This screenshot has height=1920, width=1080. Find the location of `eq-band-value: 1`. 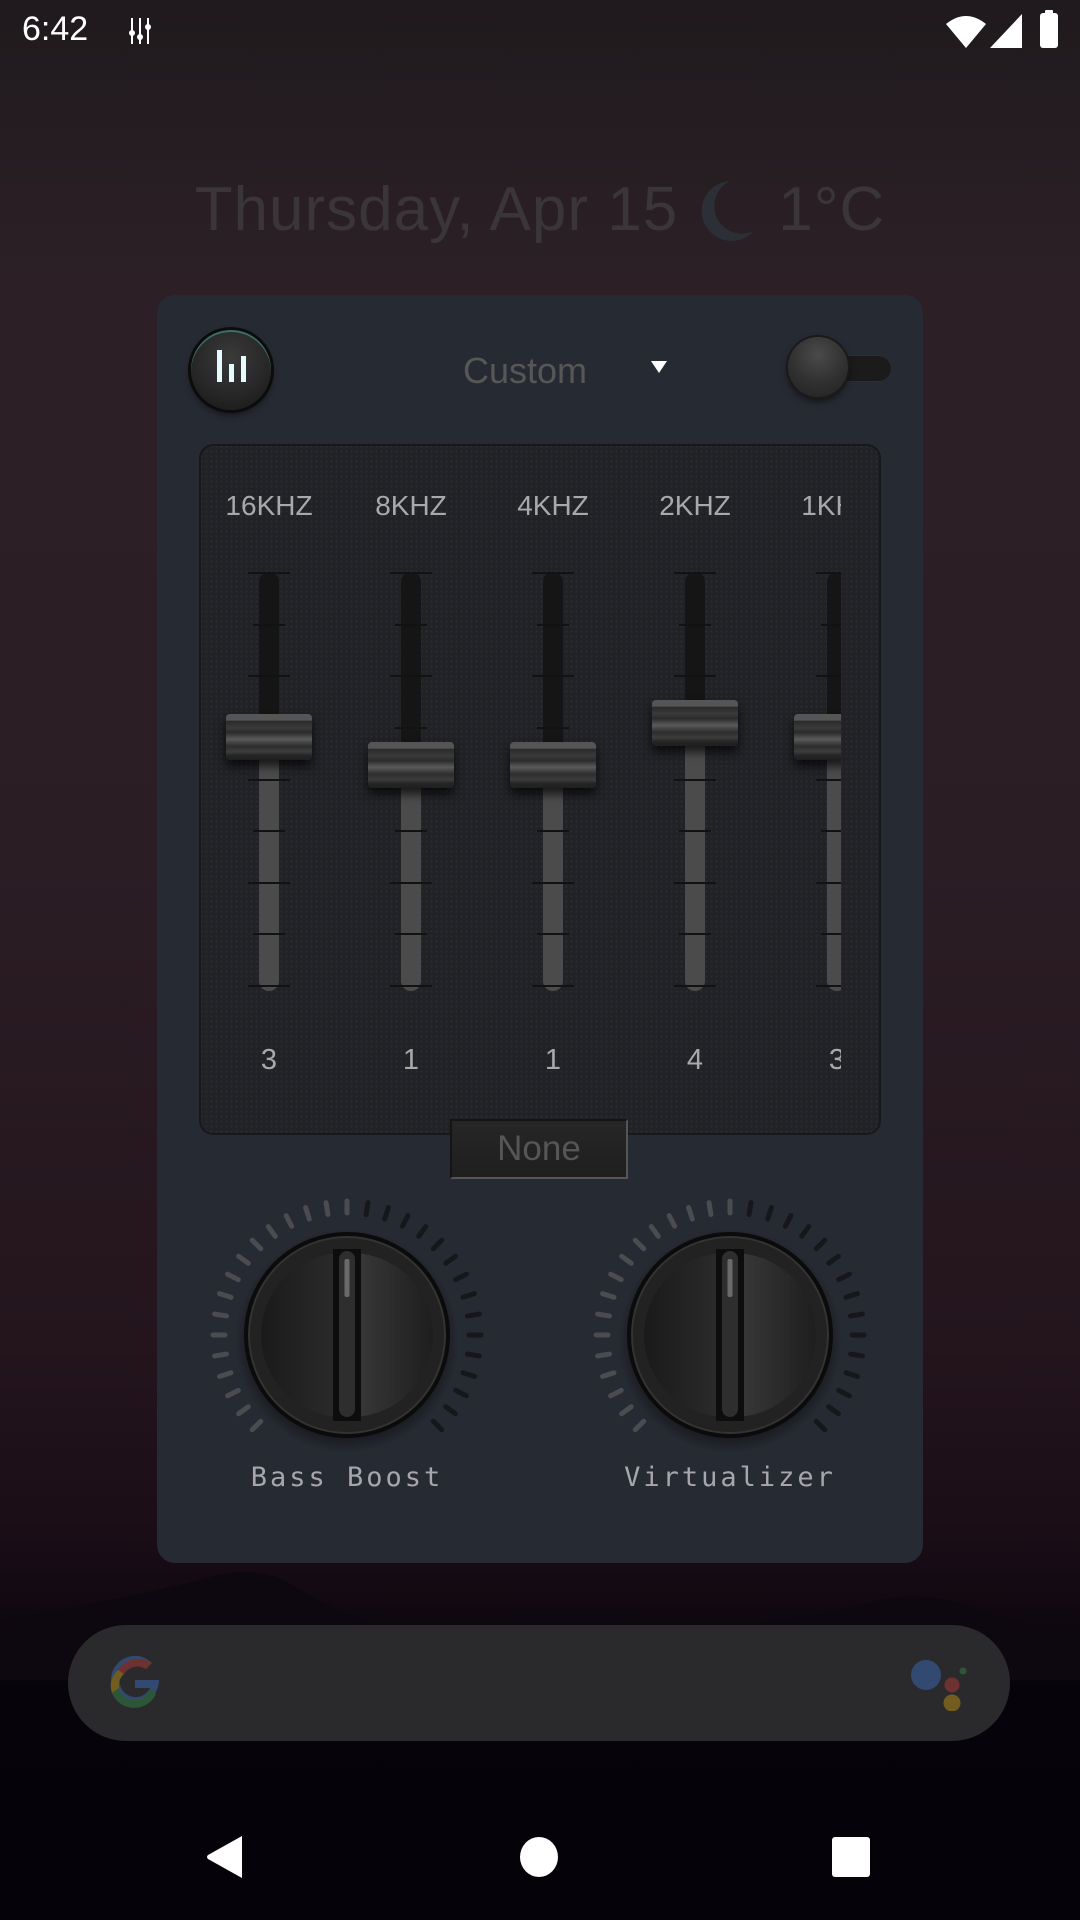

eq-band-value: 1 is located at coordinates (411, 1060).